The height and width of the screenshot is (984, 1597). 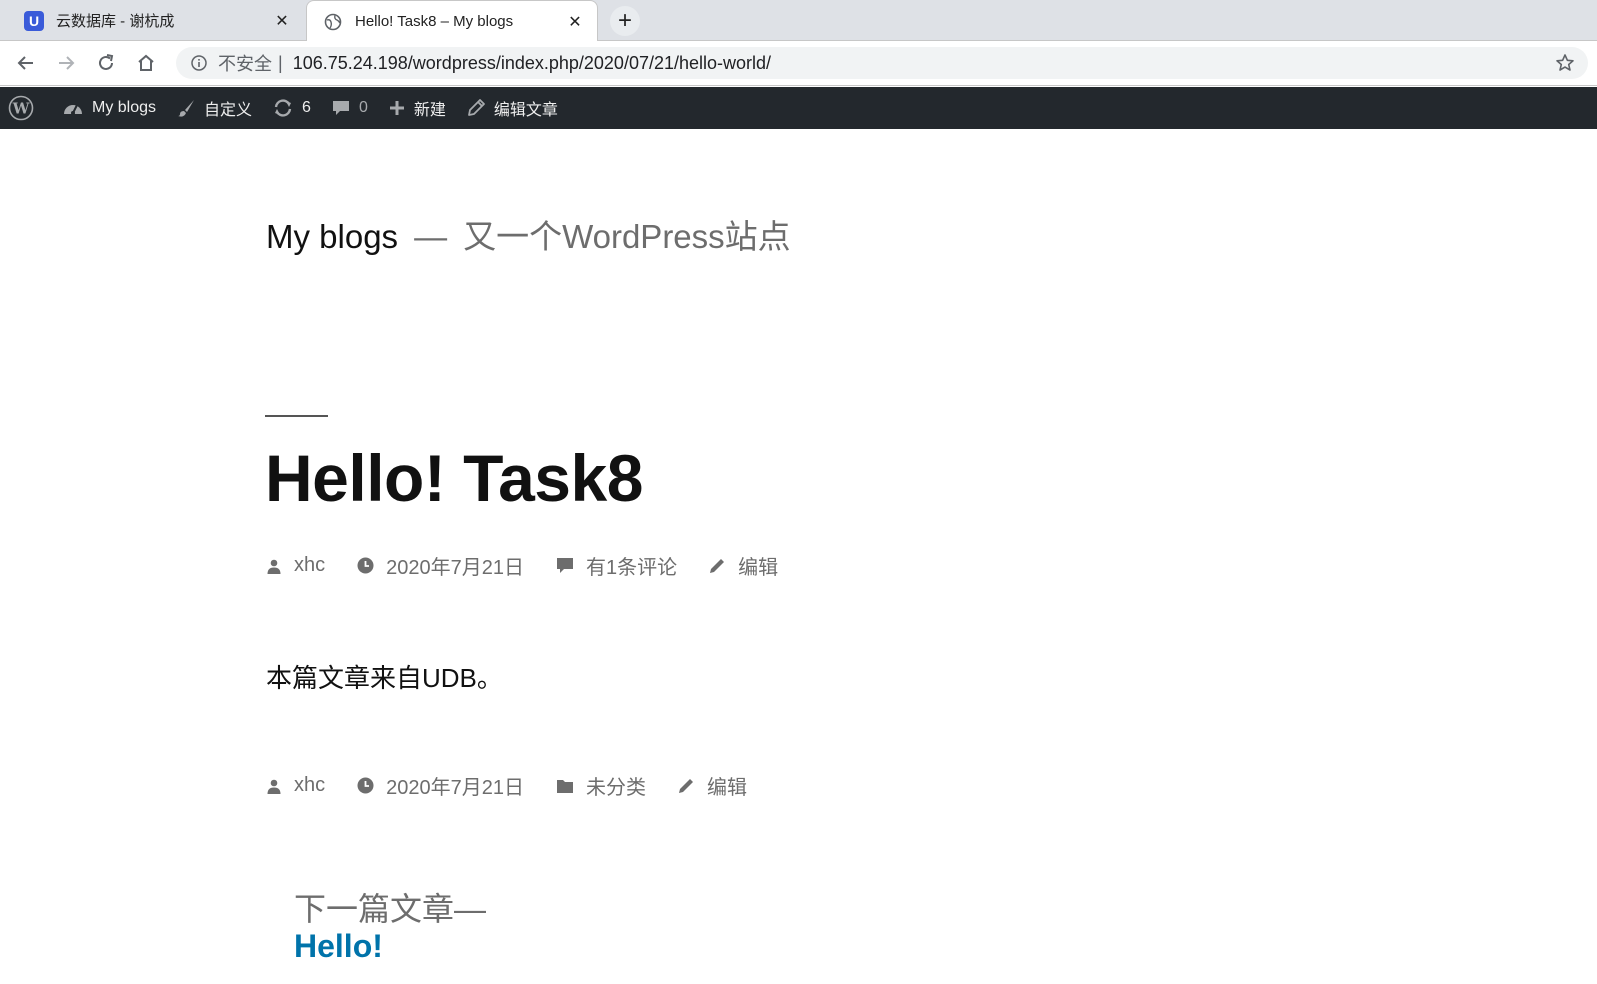 I want to click on star-icon, so click(x=1565, y=63).